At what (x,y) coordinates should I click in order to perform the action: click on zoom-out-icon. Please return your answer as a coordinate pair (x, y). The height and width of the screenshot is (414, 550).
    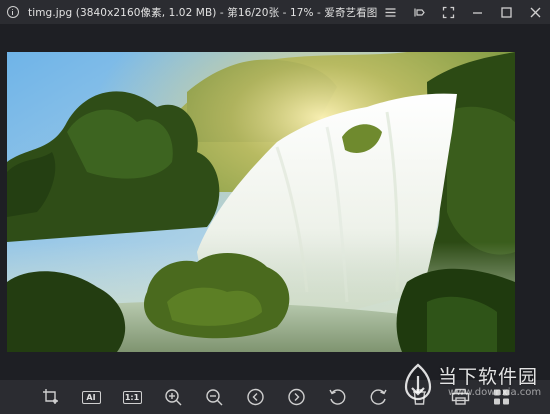
    Looking at the image, I should click on (214, 397).